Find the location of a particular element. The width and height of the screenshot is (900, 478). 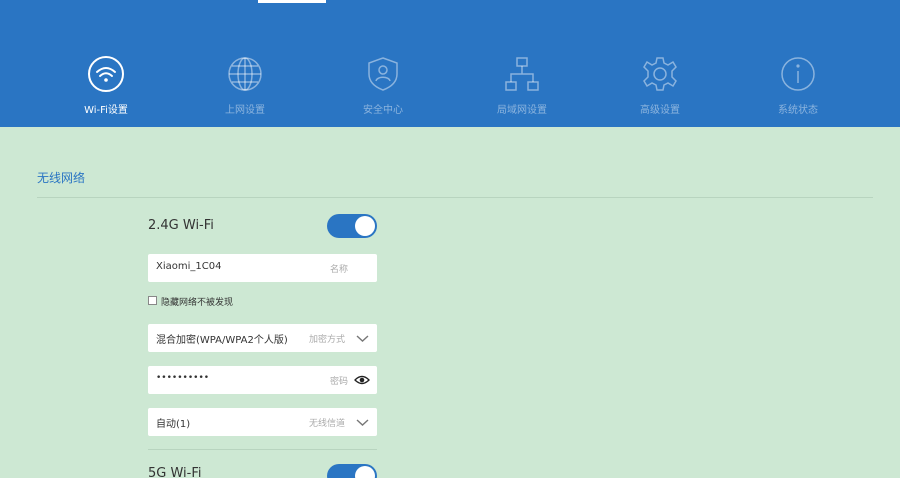

nav-item-wifi-settings: Wi-Fi设置 is located at coordinates (106, 85).